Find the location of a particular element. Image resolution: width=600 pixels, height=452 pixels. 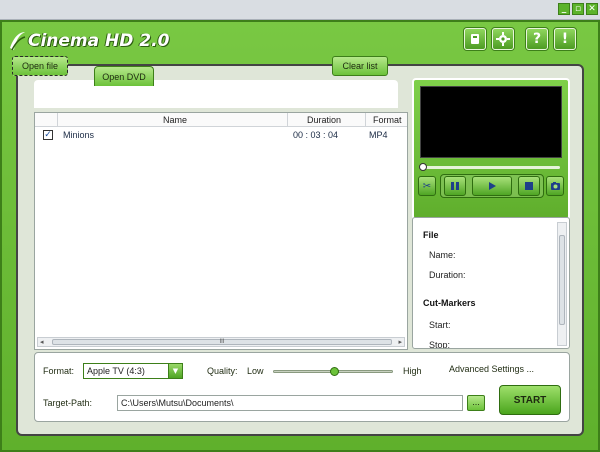

header-settings-button is located at coordinates (475, 39).